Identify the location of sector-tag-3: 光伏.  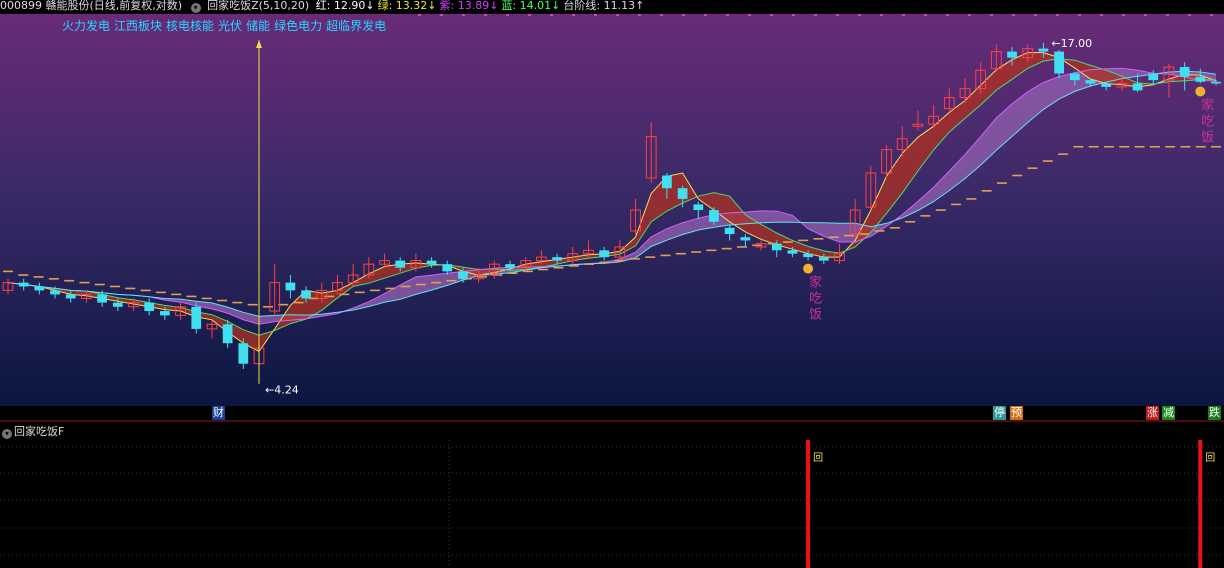
(230, 26).